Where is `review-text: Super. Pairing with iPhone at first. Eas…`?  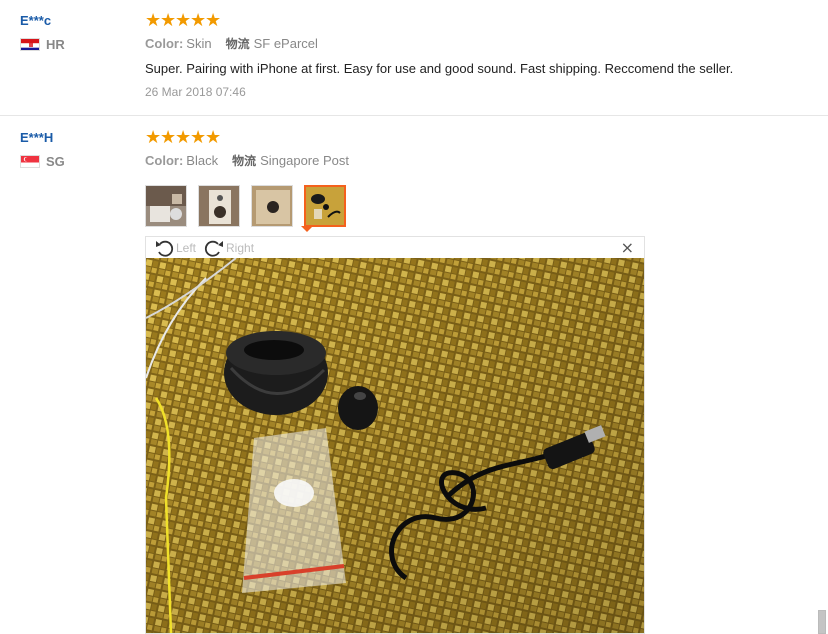
review-text: Super. Pairing with iPhone at first. Eas… is located at coordinates (439, 68).